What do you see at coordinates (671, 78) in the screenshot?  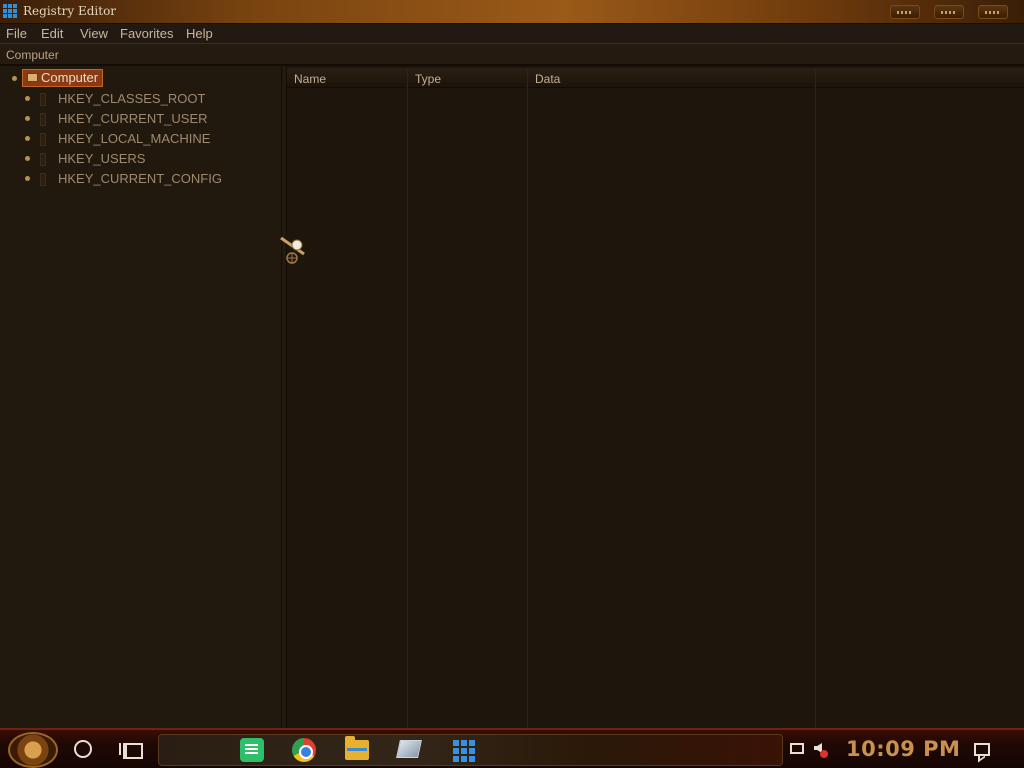 I see `column-header-data: Data` at bounding box center [671, 78].